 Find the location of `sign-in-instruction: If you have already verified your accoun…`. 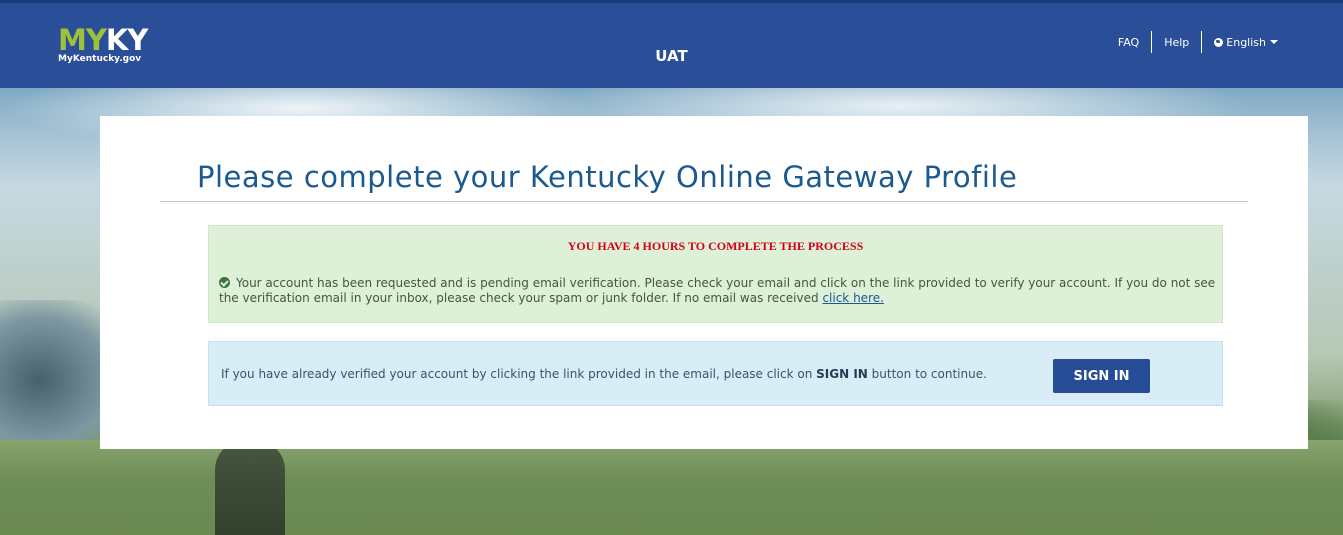

sign-in-instruction: If you have already verified your accoun… is located at coordinates (604, 374).